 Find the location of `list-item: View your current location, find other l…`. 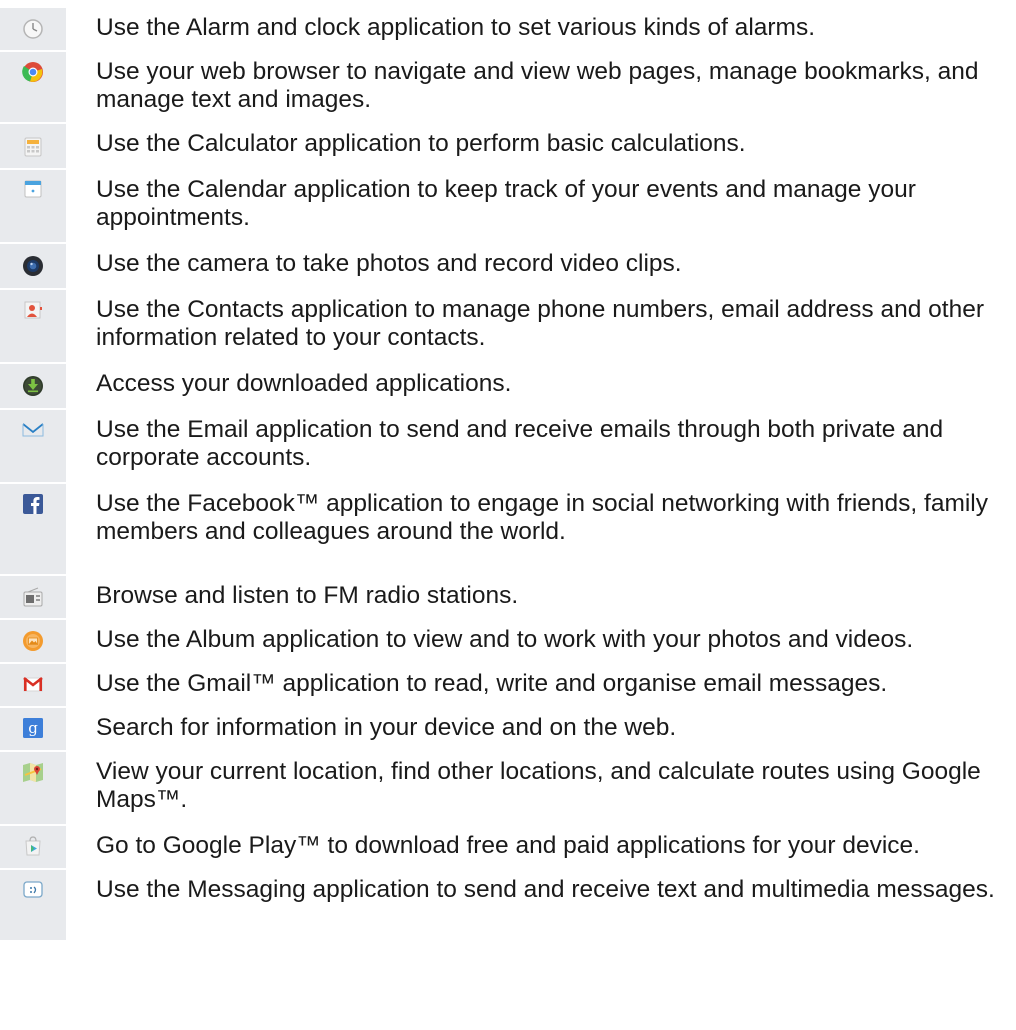

list-item: View your current location, find other l… is located at coordinates (508, 788).